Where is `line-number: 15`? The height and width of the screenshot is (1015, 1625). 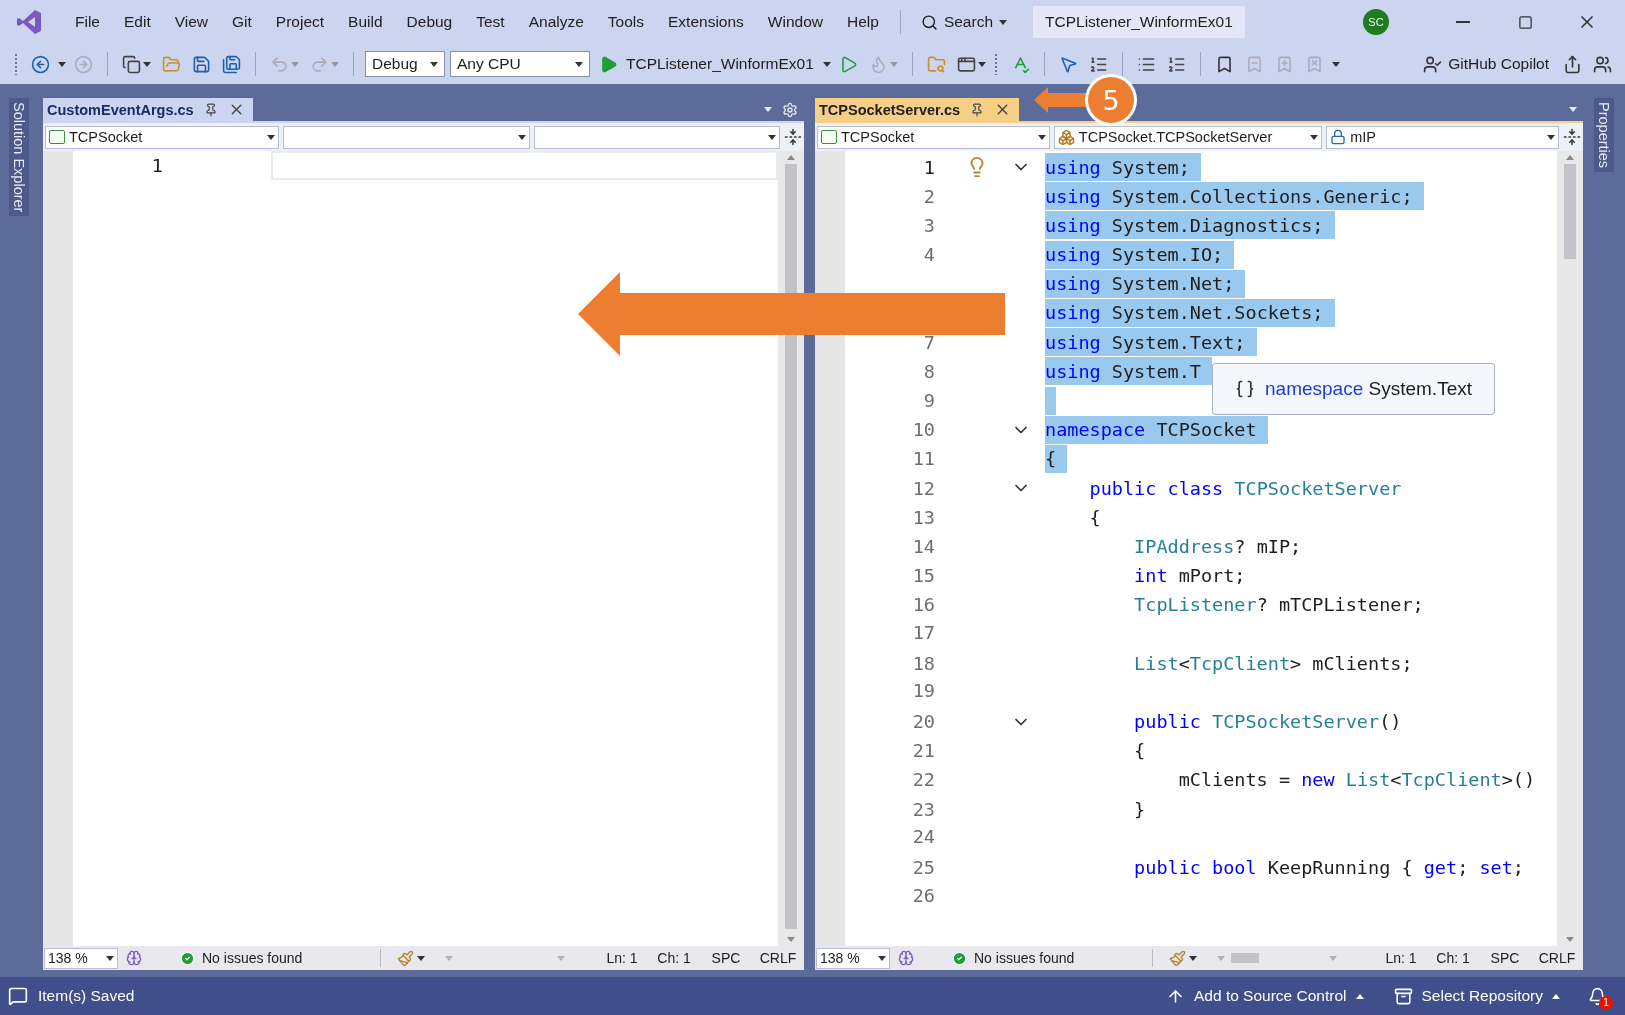 line-number: 15 is located at coordinates (923, 576).